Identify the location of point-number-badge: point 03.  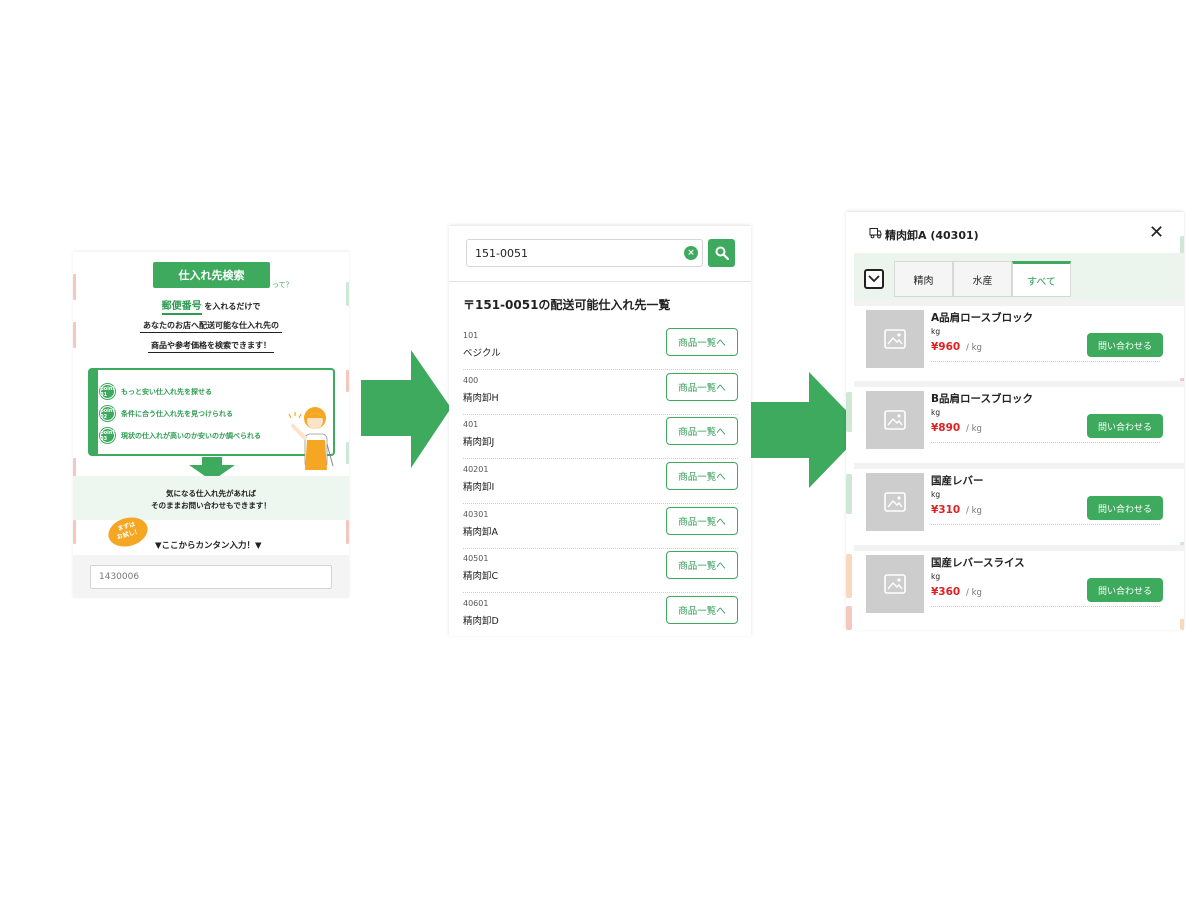
(107, 435).